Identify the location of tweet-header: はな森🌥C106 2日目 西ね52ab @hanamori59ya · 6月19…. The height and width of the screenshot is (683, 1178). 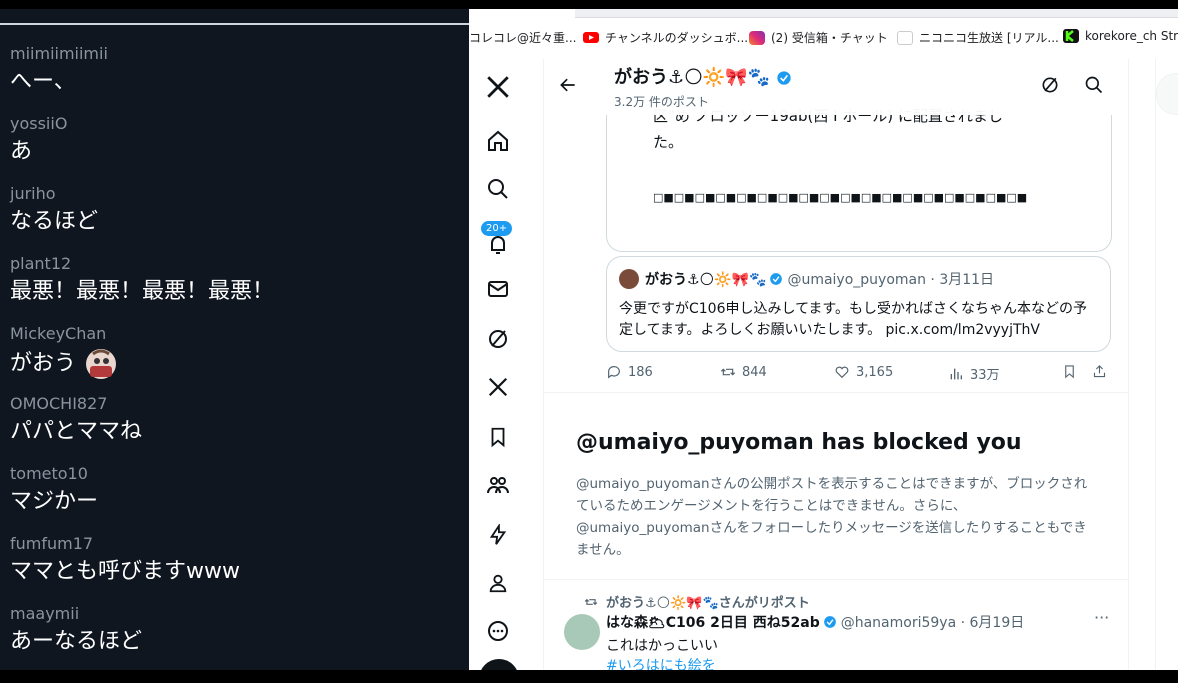
(815, 622).